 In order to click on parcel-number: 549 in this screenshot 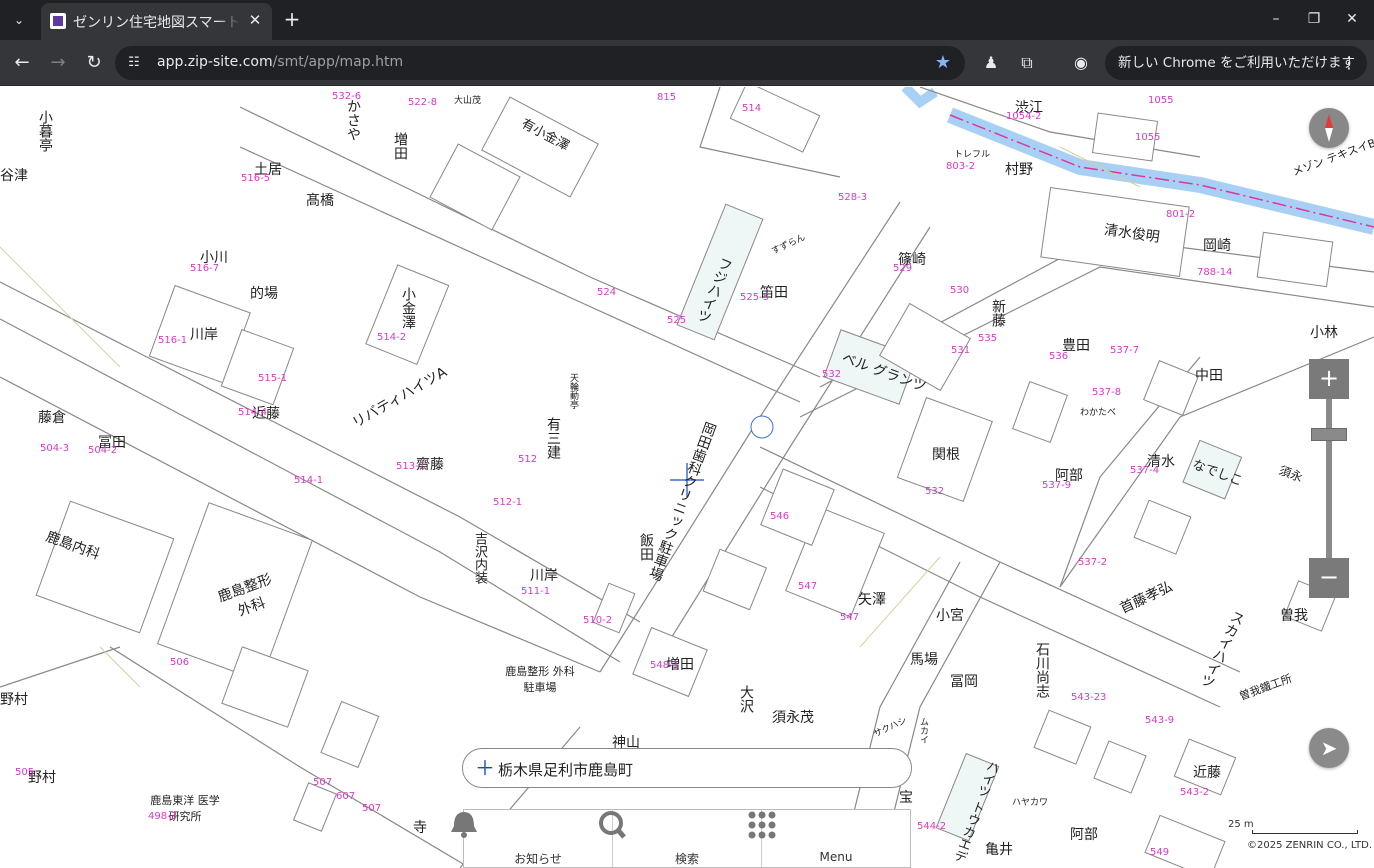, I will do `click(1160, 852)`.